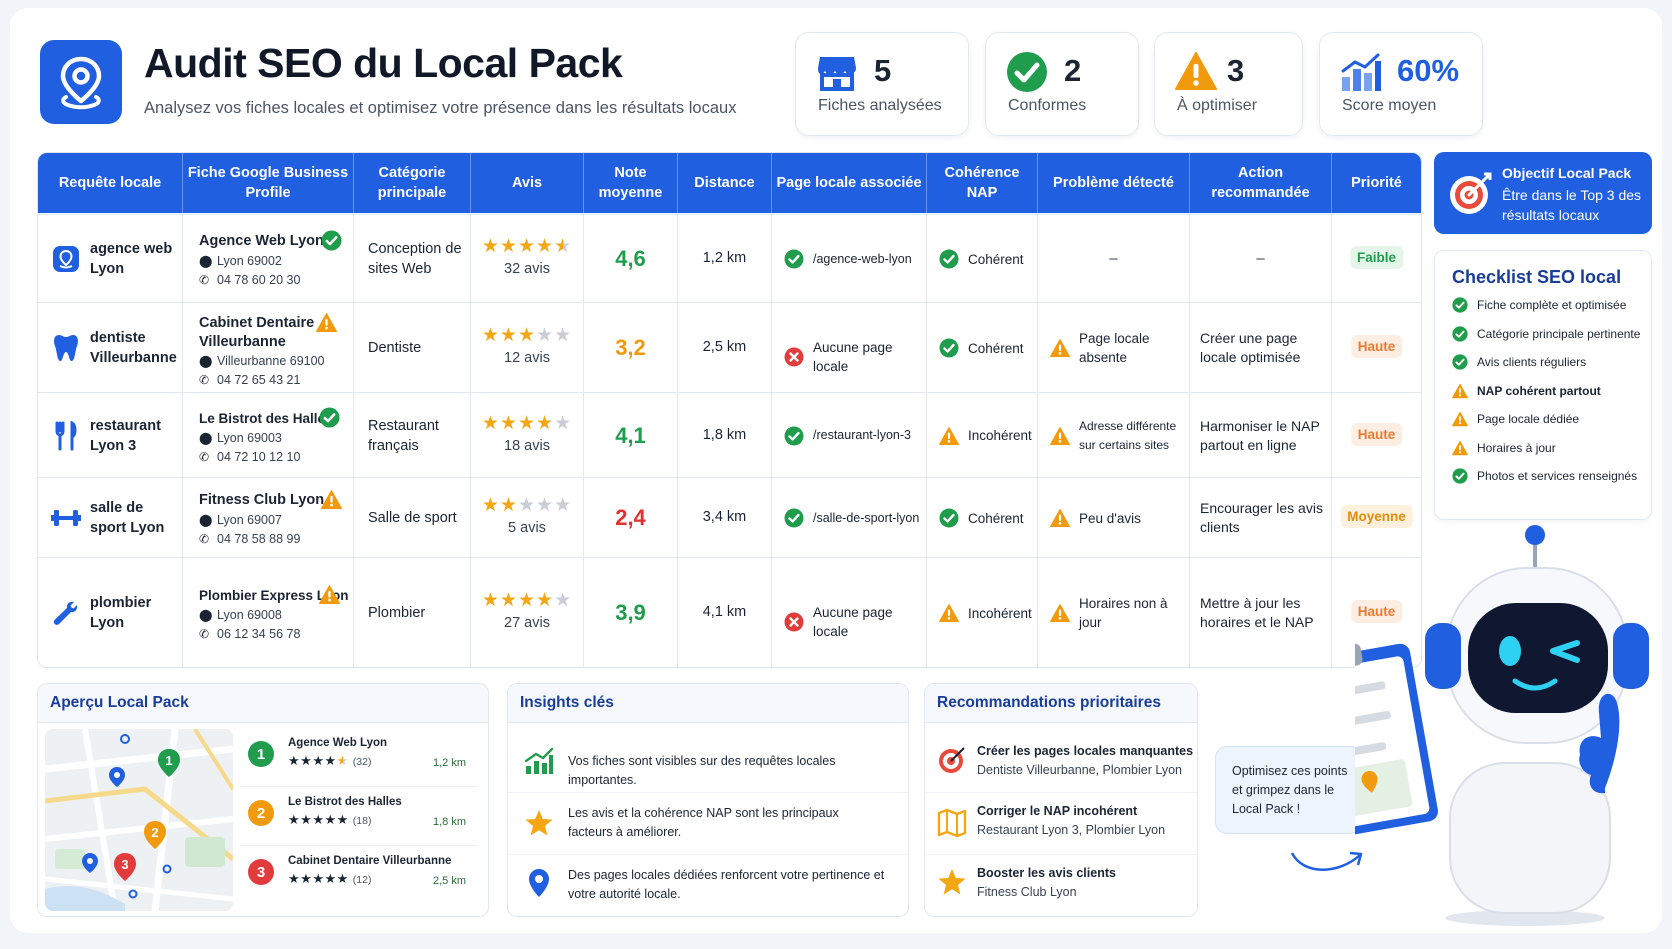 The width and height of the screenshot is (1672, 949). I want to click on map-preview: 1 2 3, so click(139, 820).